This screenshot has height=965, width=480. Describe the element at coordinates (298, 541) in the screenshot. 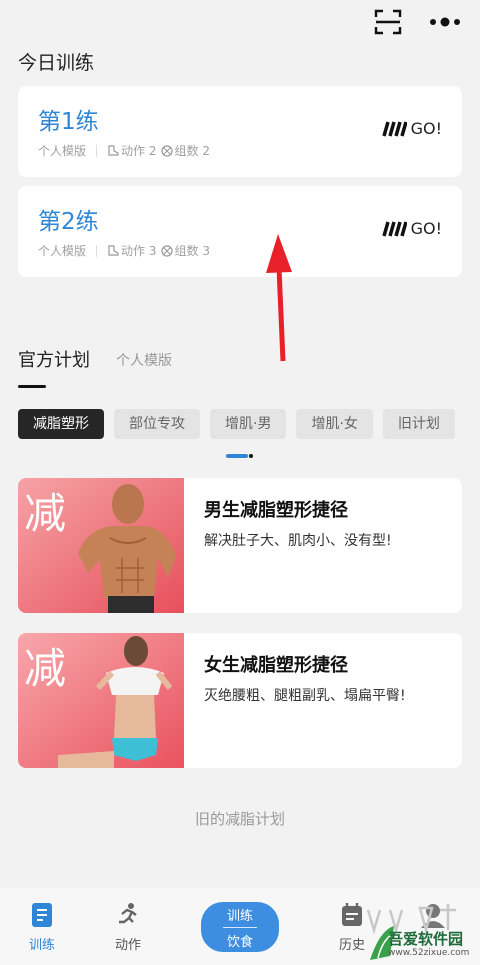

I see `plan-description: 解决肚子大、肌肉小、没有型!` at that location.